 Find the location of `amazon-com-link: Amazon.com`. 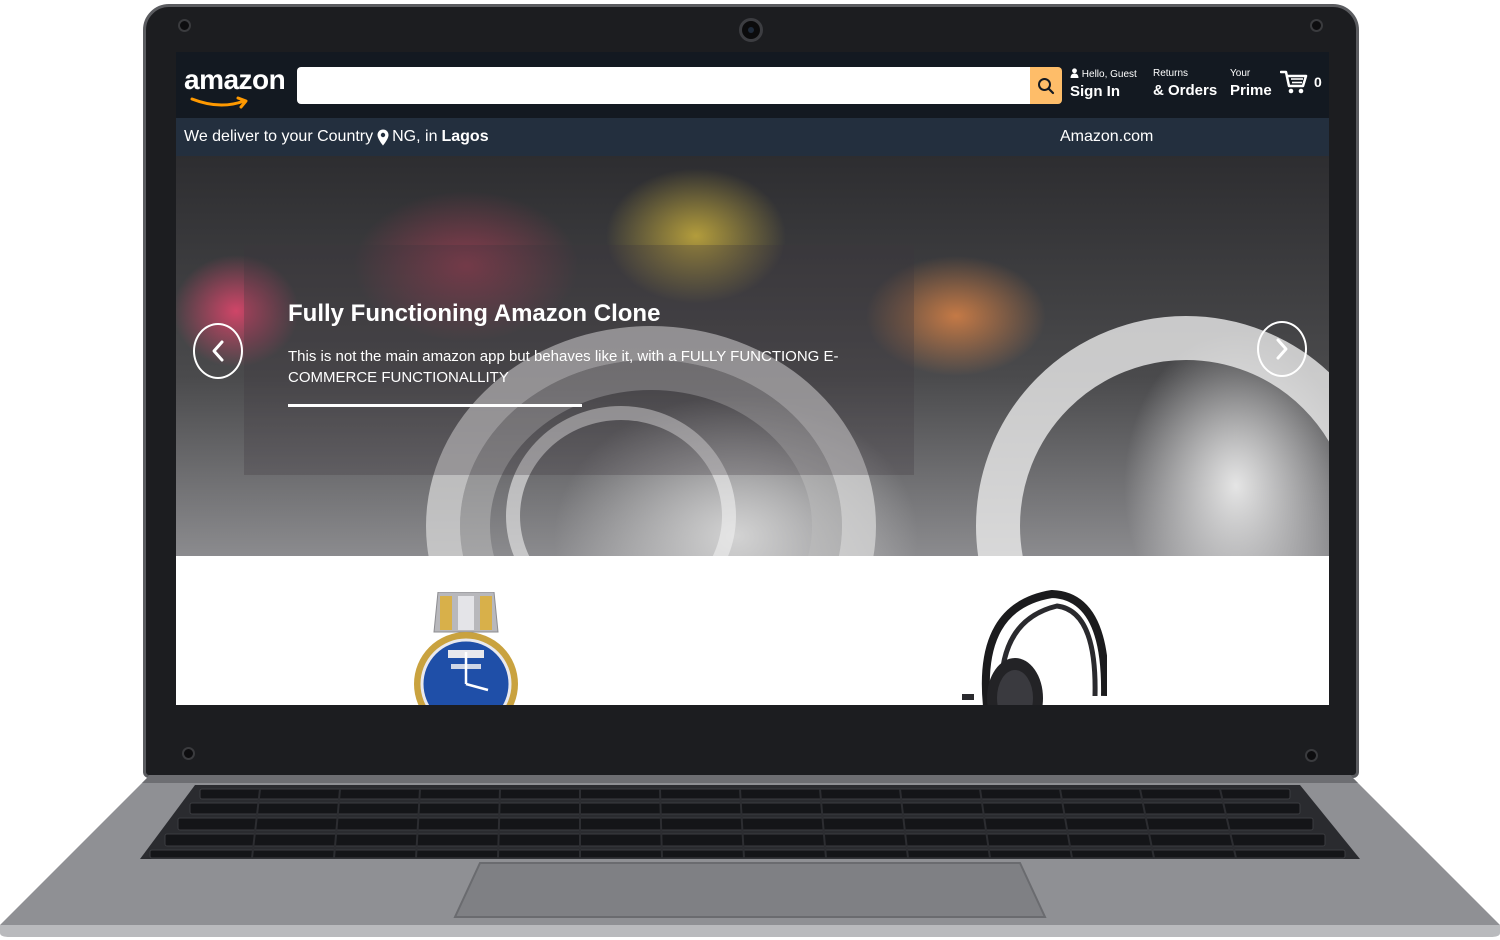

amazon-com-link: Amazon.com is located at coordinates (1106, 137).